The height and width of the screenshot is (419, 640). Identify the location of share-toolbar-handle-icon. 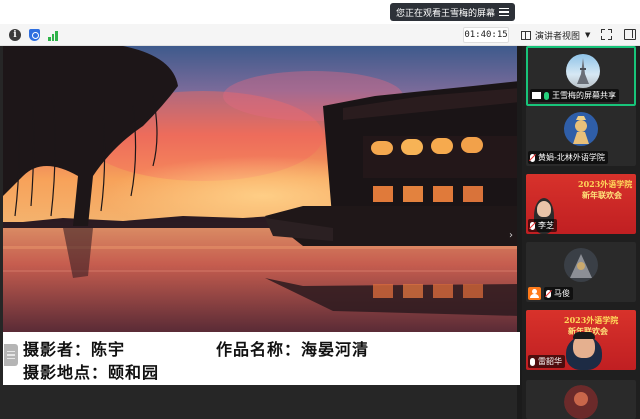
(11, 355).